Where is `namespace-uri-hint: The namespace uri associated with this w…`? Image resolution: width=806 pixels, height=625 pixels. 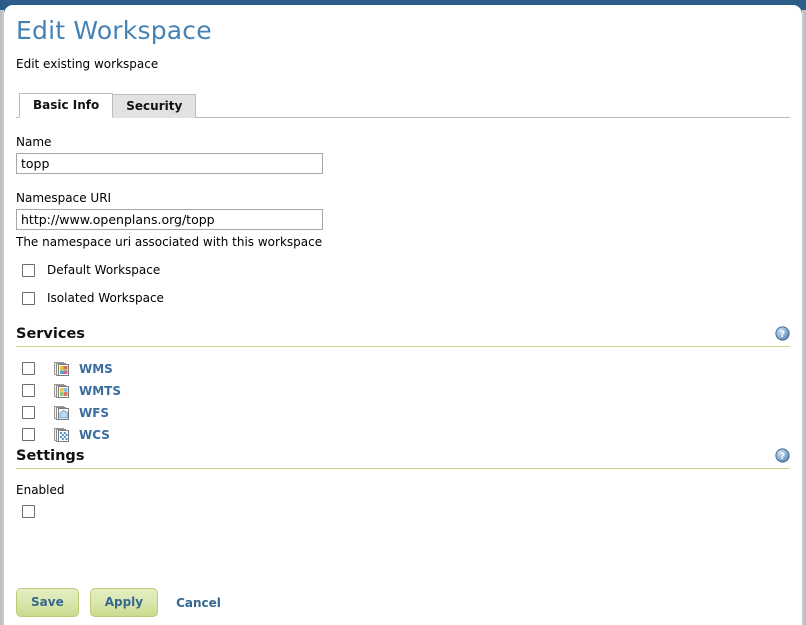
namespace-uri-hint: The namespace uri associated with this w… is located at coordinates (169, 242).